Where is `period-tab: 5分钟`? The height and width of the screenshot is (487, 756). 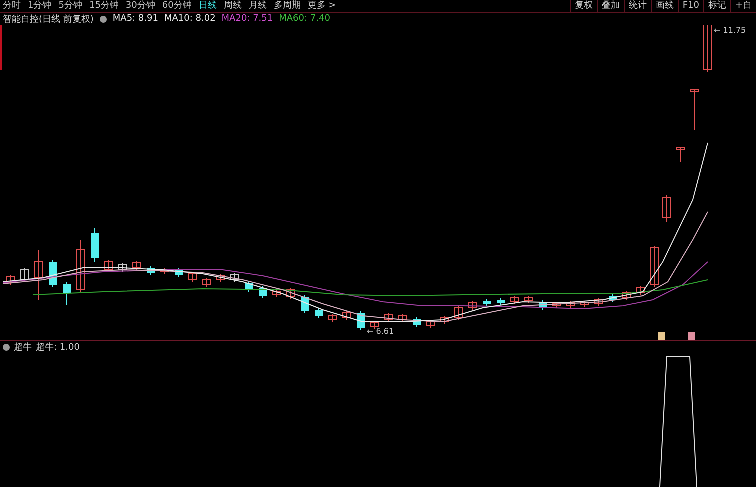
period-tab: 5分钟 is located at coordinates (70, 6).